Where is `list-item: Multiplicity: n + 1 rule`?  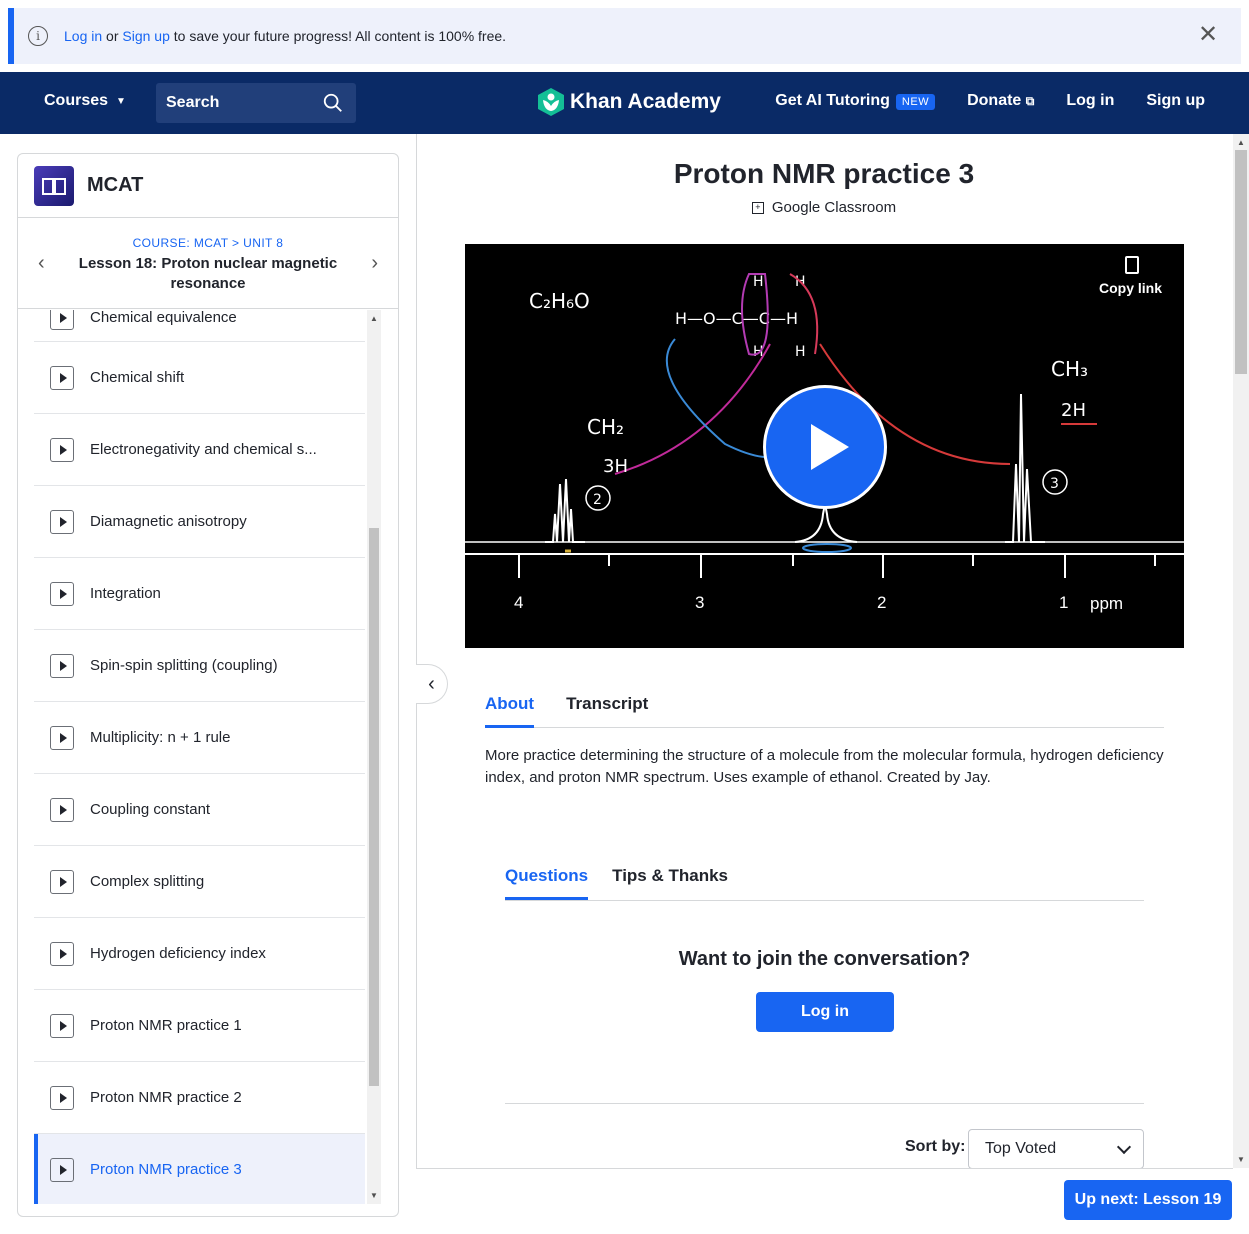
list-item: Multiplicity: n + 1 rule is located at coordinates (199, 738).